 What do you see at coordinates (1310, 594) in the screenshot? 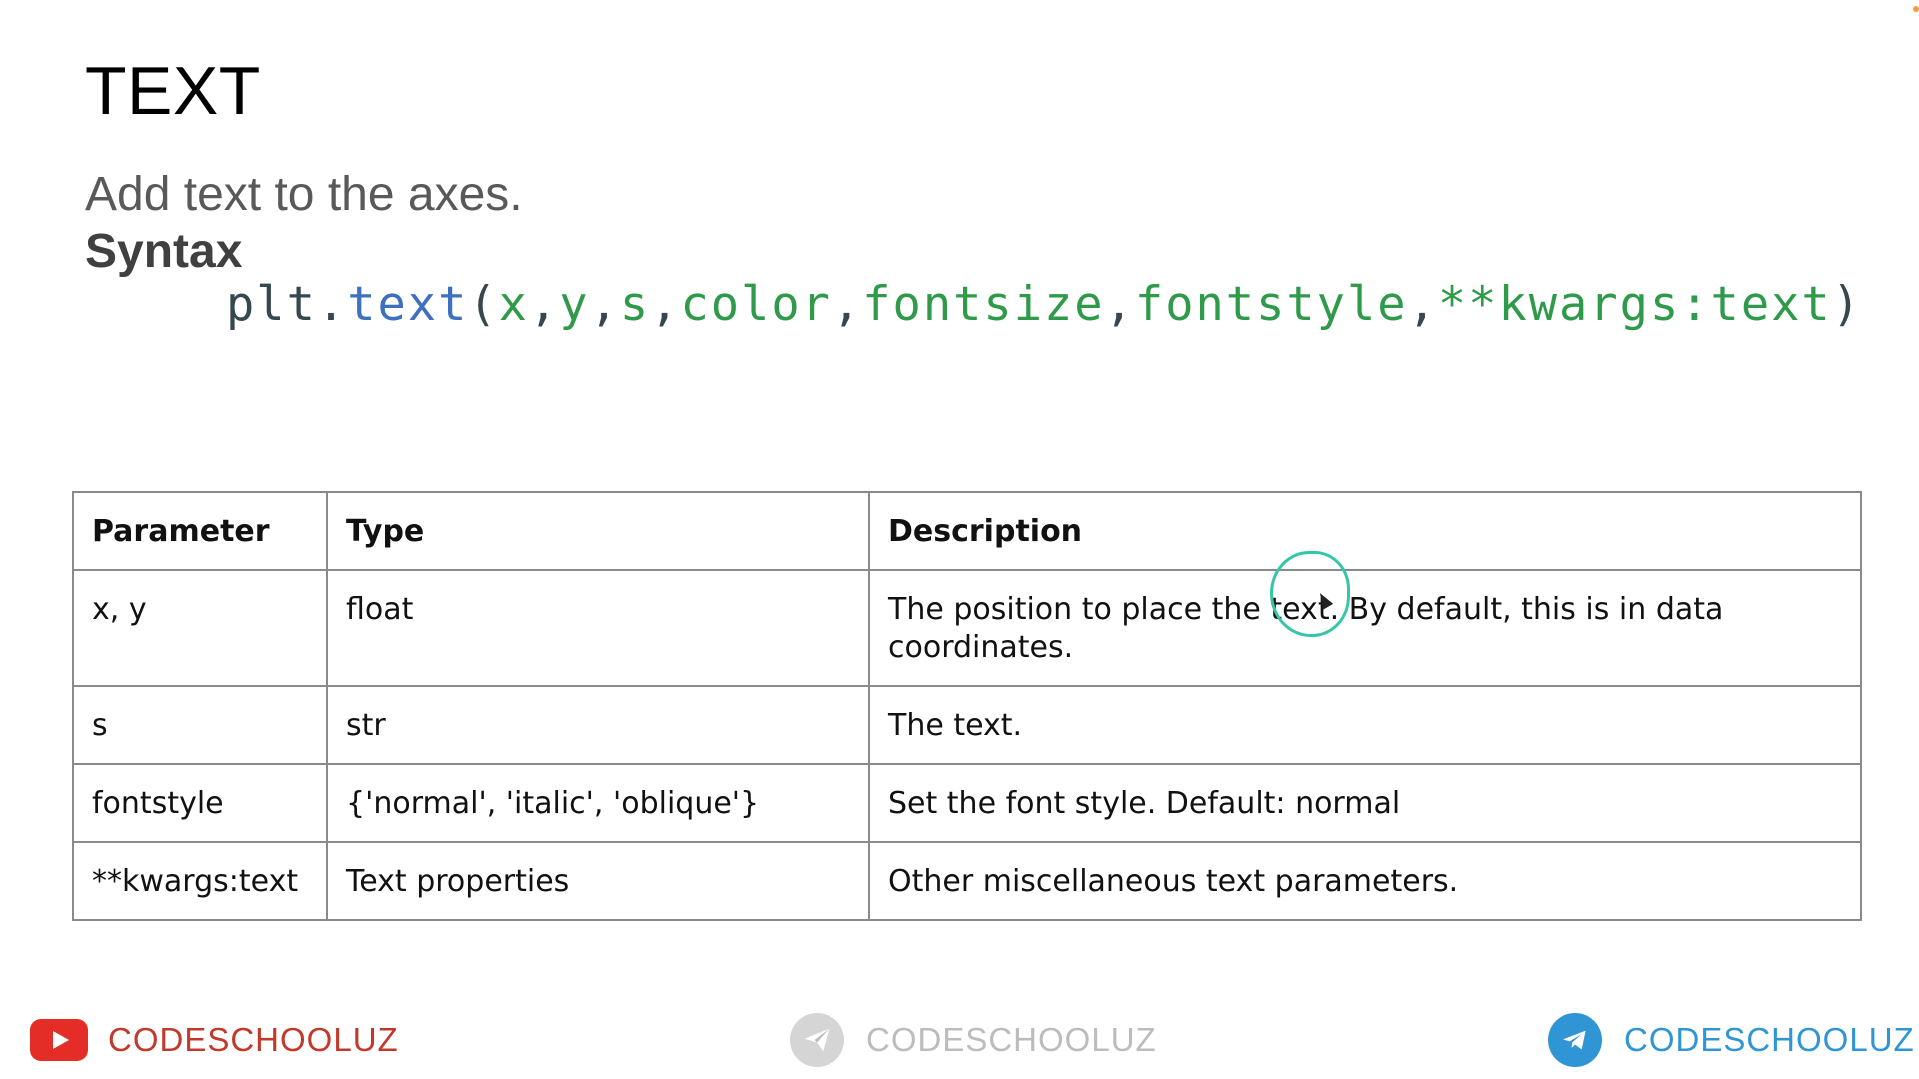
I see `annotation-circle` at bounding box center [1310, 594].